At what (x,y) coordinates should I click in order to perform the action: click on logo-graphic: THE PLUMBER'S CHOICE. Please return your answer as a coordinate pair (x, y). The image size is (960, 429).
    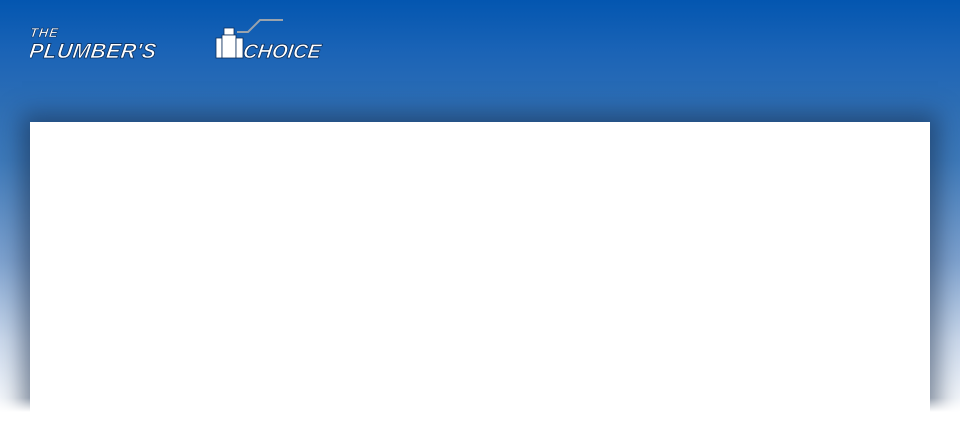
    Looking at the image, I should click on (176, 40).